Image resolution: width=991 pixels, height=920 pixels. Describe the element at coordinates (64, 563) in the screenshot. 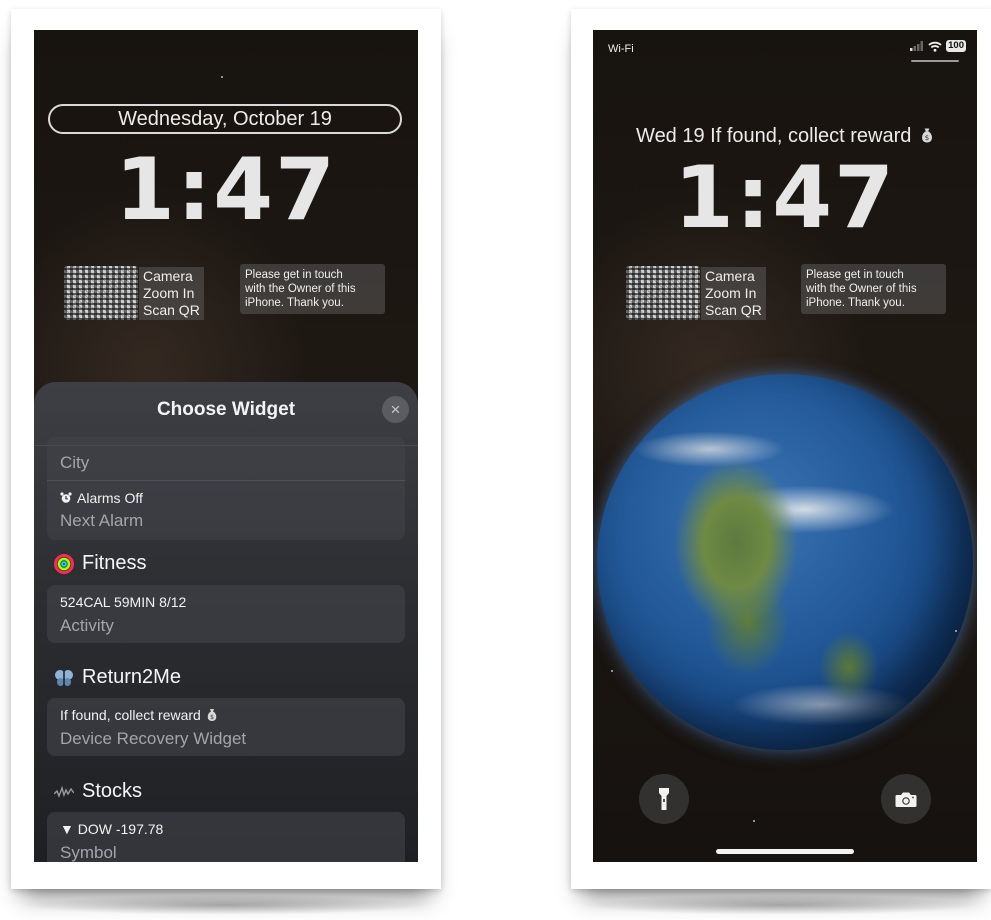

I see `activity-rings-icon` at that location.